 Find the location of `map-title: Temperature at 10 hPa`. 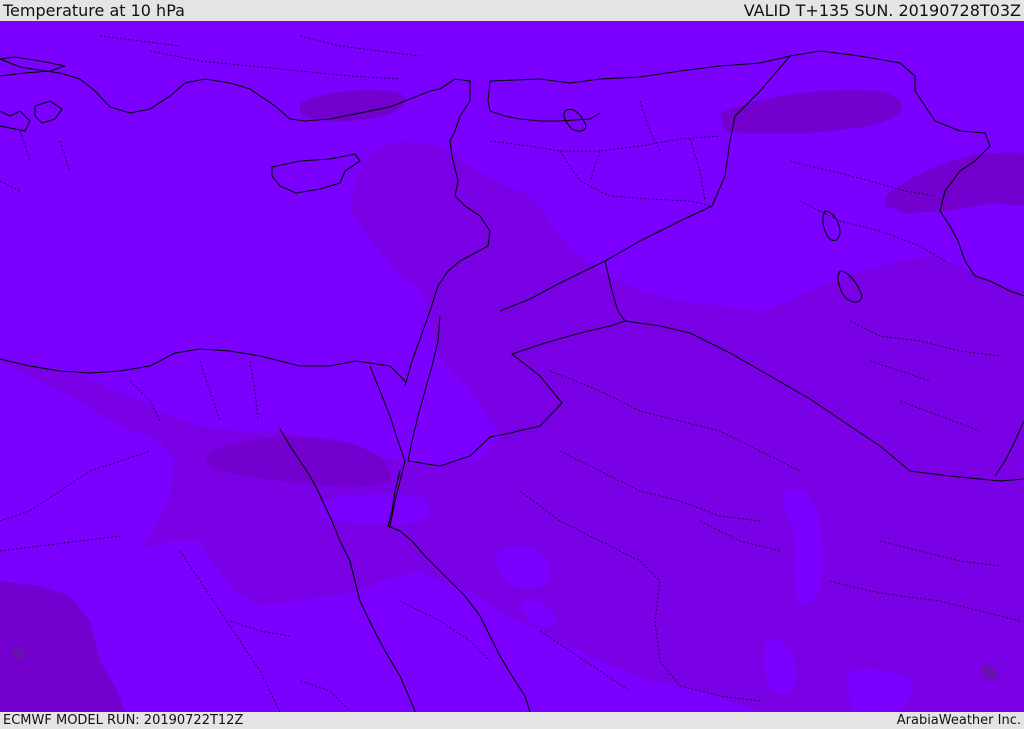

map-title: Temperature at 10 hPa is located at coordinates (94, 10).